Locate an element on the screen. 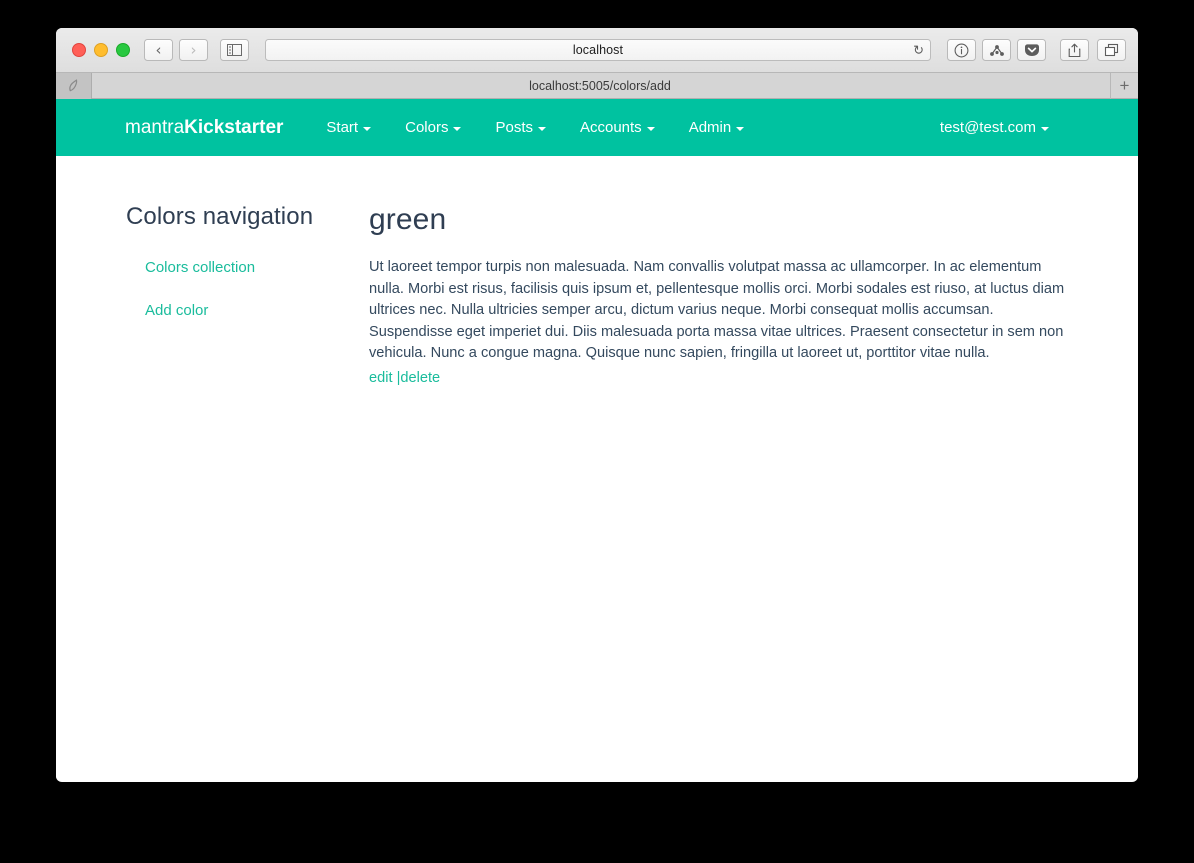  toolbar-right-buttons is located at coordinates (1093, 50).